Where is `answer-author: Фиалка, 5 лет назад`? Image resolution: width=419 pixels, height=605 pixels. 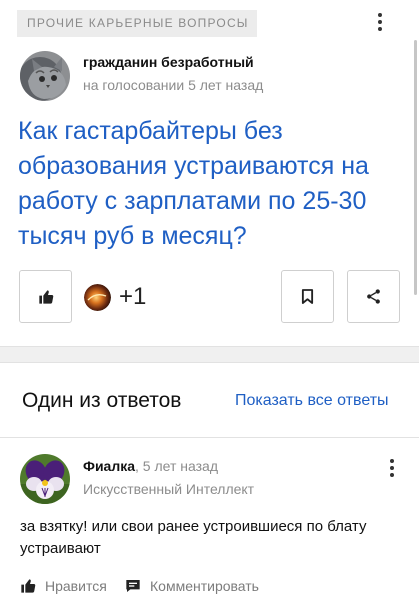 answer-author: Фиалка, 5 лет назад is located at coordinates (150, 466).